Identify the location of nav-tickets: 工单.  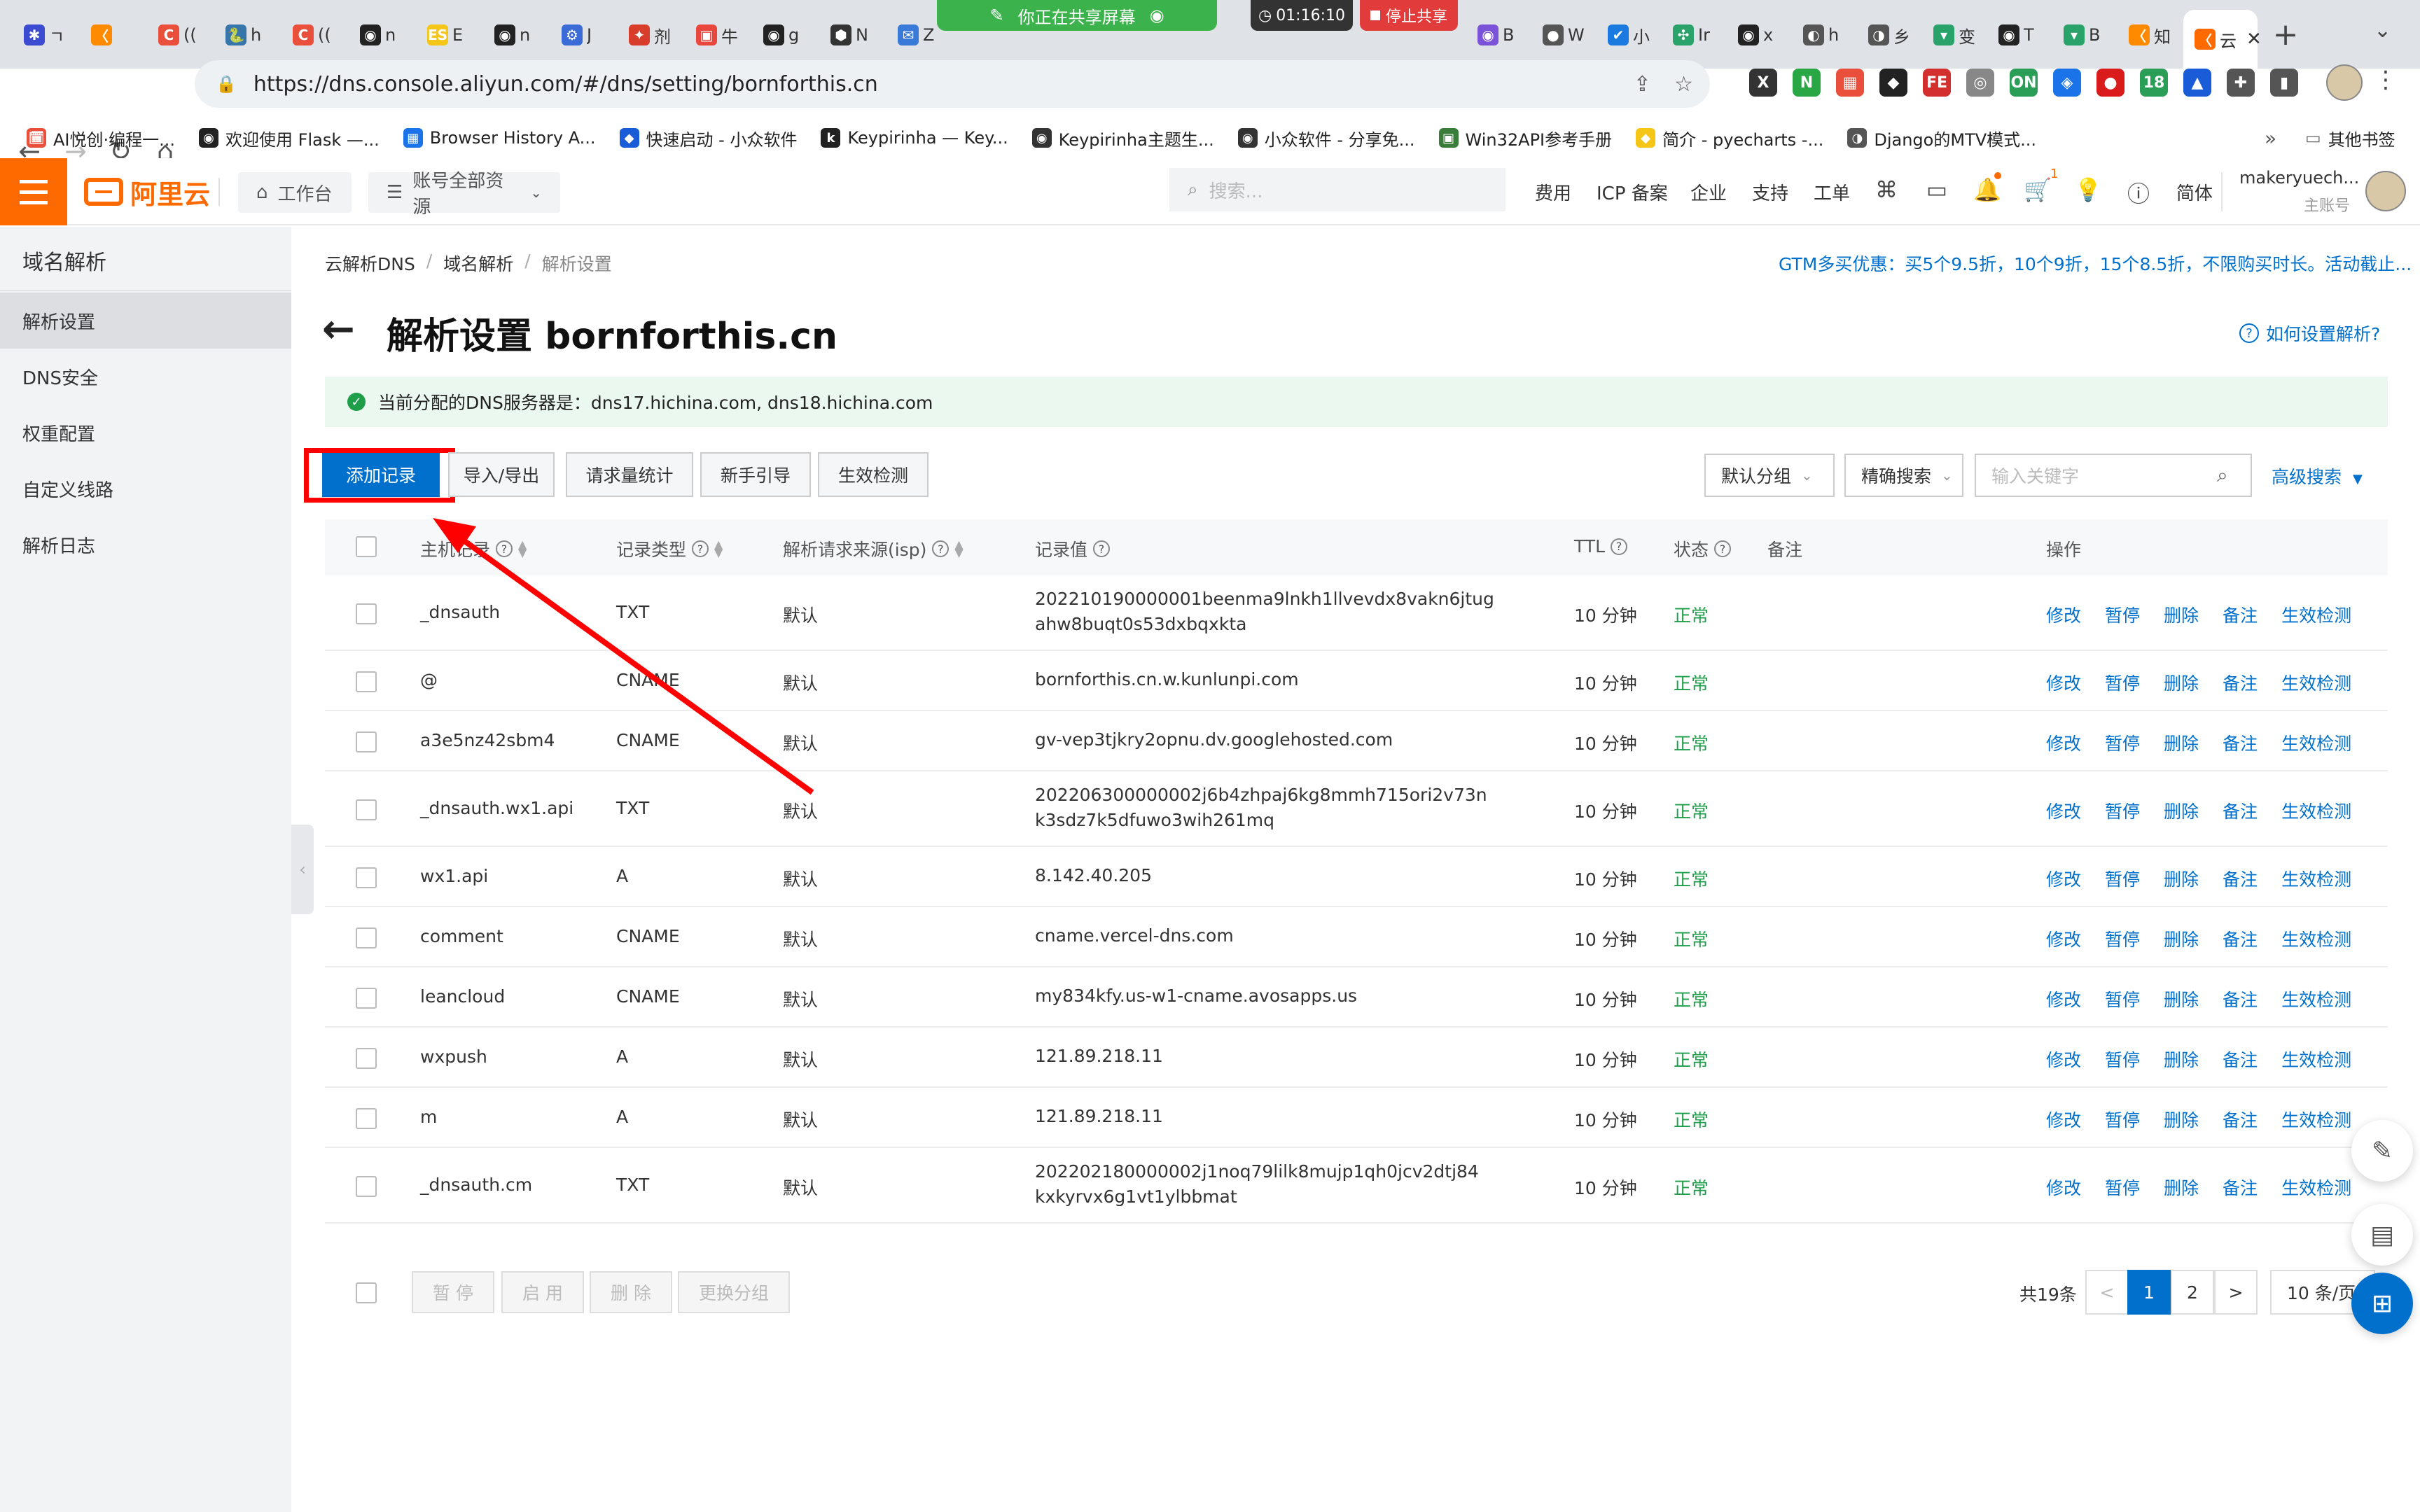
(1832, 192).